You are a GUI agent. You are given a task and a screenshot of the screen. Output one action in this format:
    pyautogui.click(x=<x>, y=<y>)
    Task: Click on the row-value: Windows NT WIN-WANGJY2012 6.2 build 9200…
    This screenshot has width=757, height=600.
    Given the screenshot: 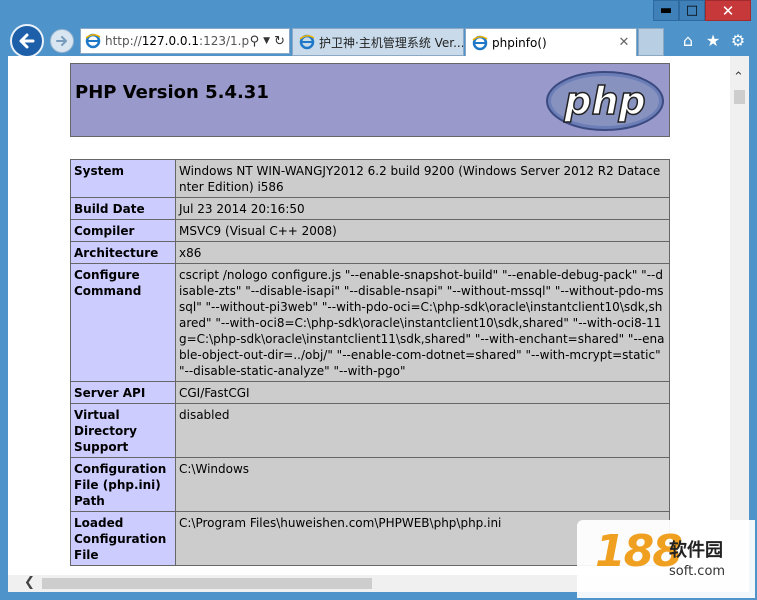 What is the action you would take?
    pyautogui.click(x=422, y=178)
    